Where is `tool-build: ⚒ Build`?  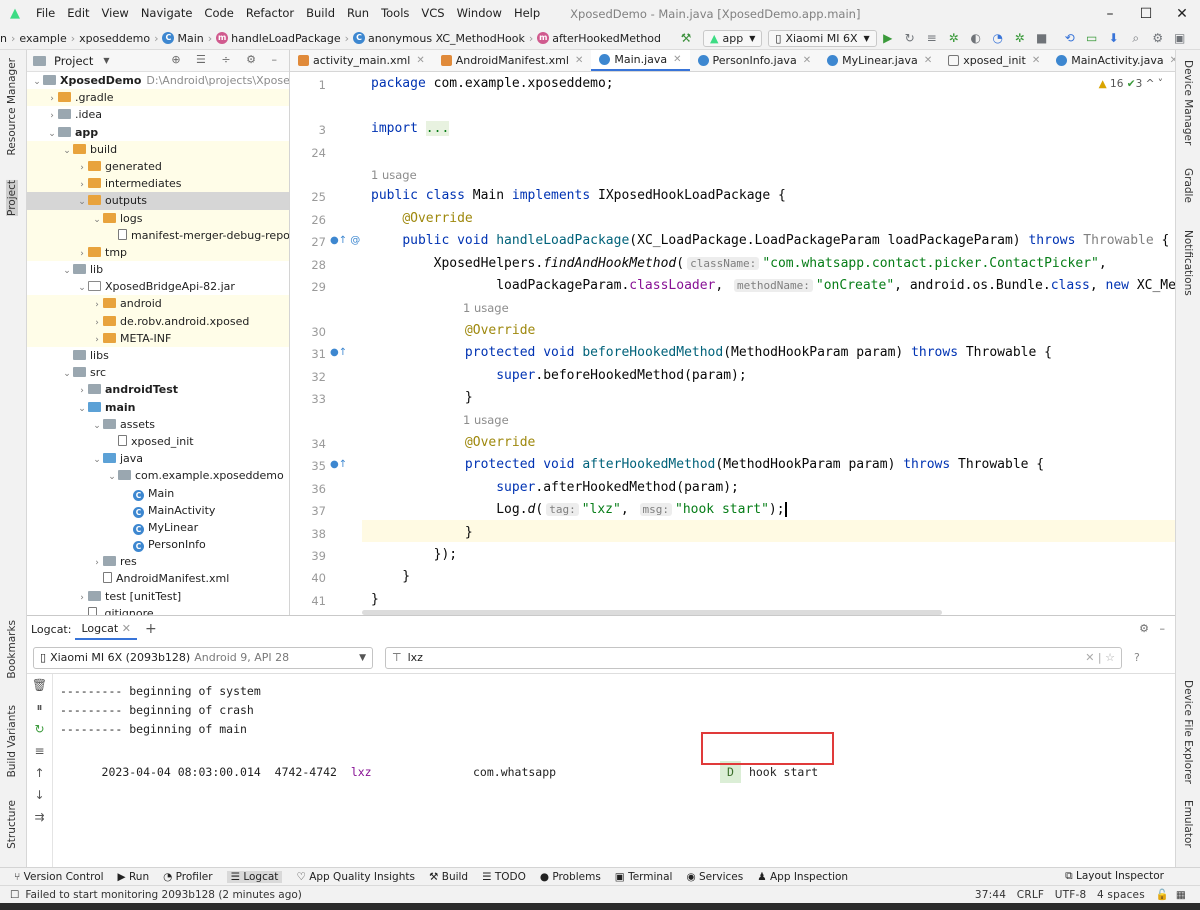 tool-build: ⚒ Build is located at coordinates (448, 877).